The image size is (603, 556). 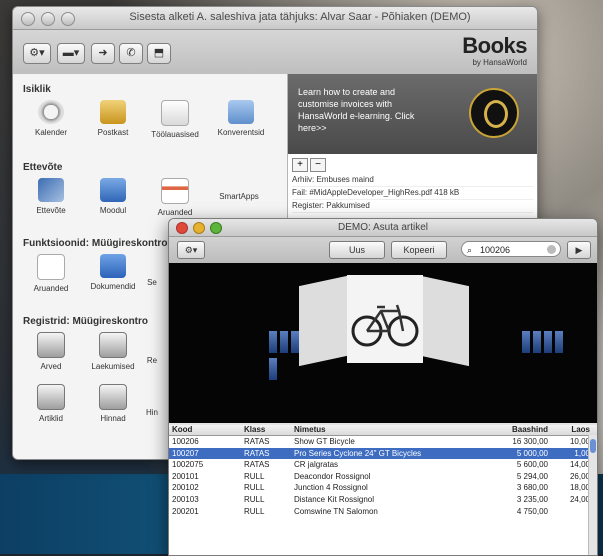 I want to click on section-title-registers: Registrid: Müügireskontro, so click(x=86, y=321).